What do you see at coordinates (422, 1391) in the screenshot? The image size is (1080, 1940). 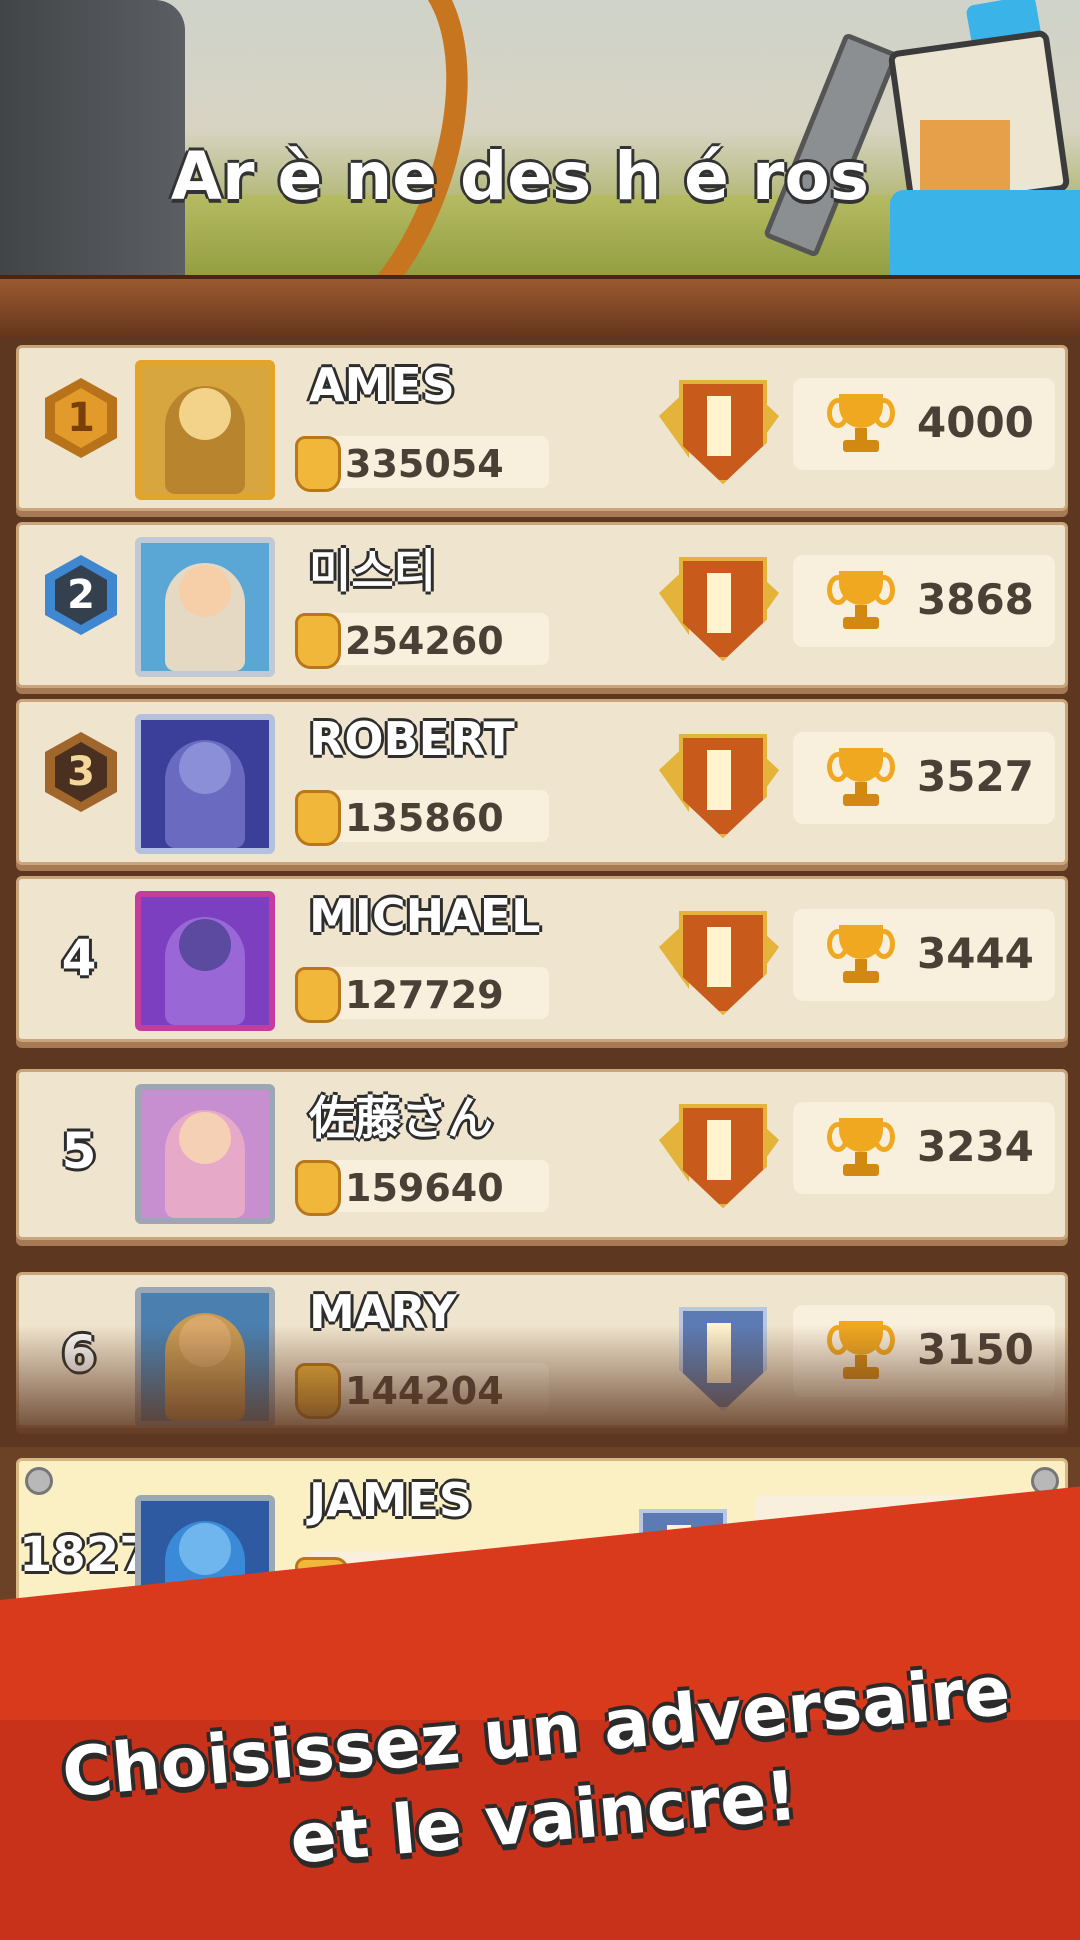 I see `power-value: 144204` at bounding box center [422, 1391].